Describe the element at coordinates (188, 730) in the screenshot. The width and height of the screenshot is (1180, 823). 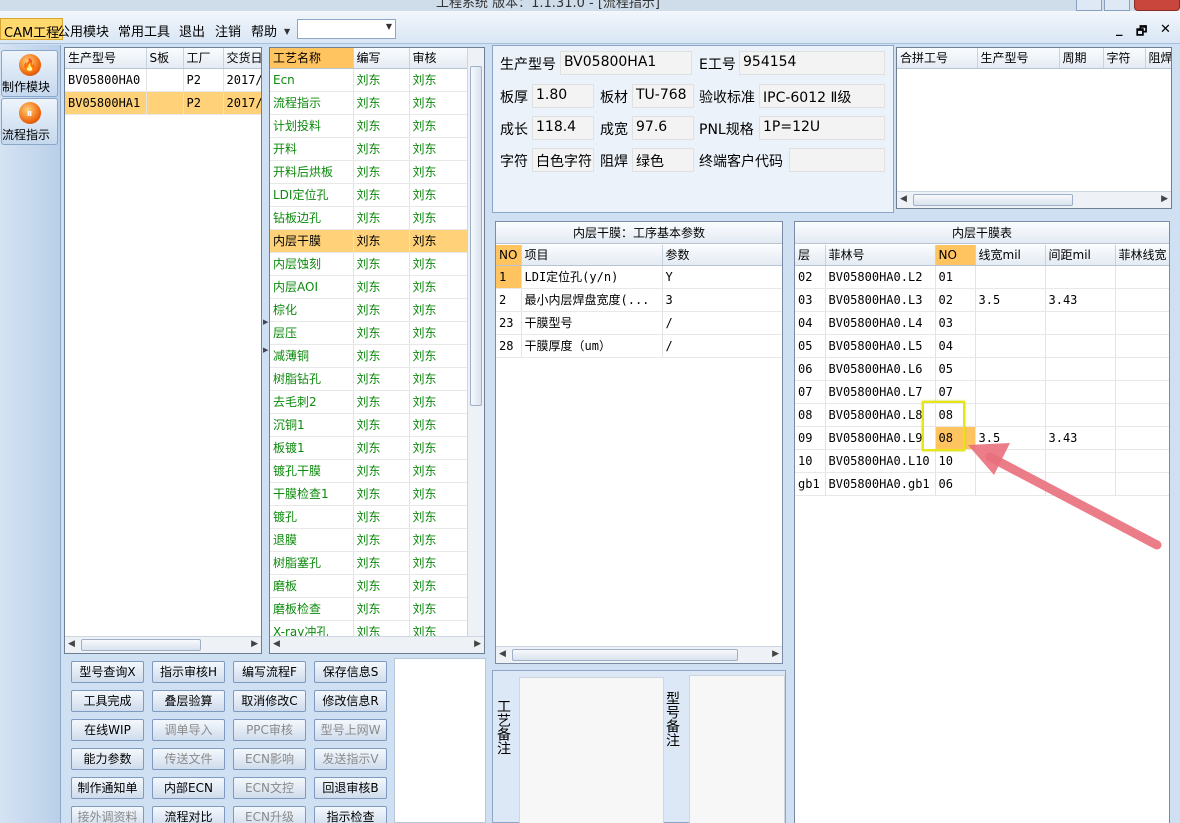
I see `action-button-10: 调单导入` at that location.